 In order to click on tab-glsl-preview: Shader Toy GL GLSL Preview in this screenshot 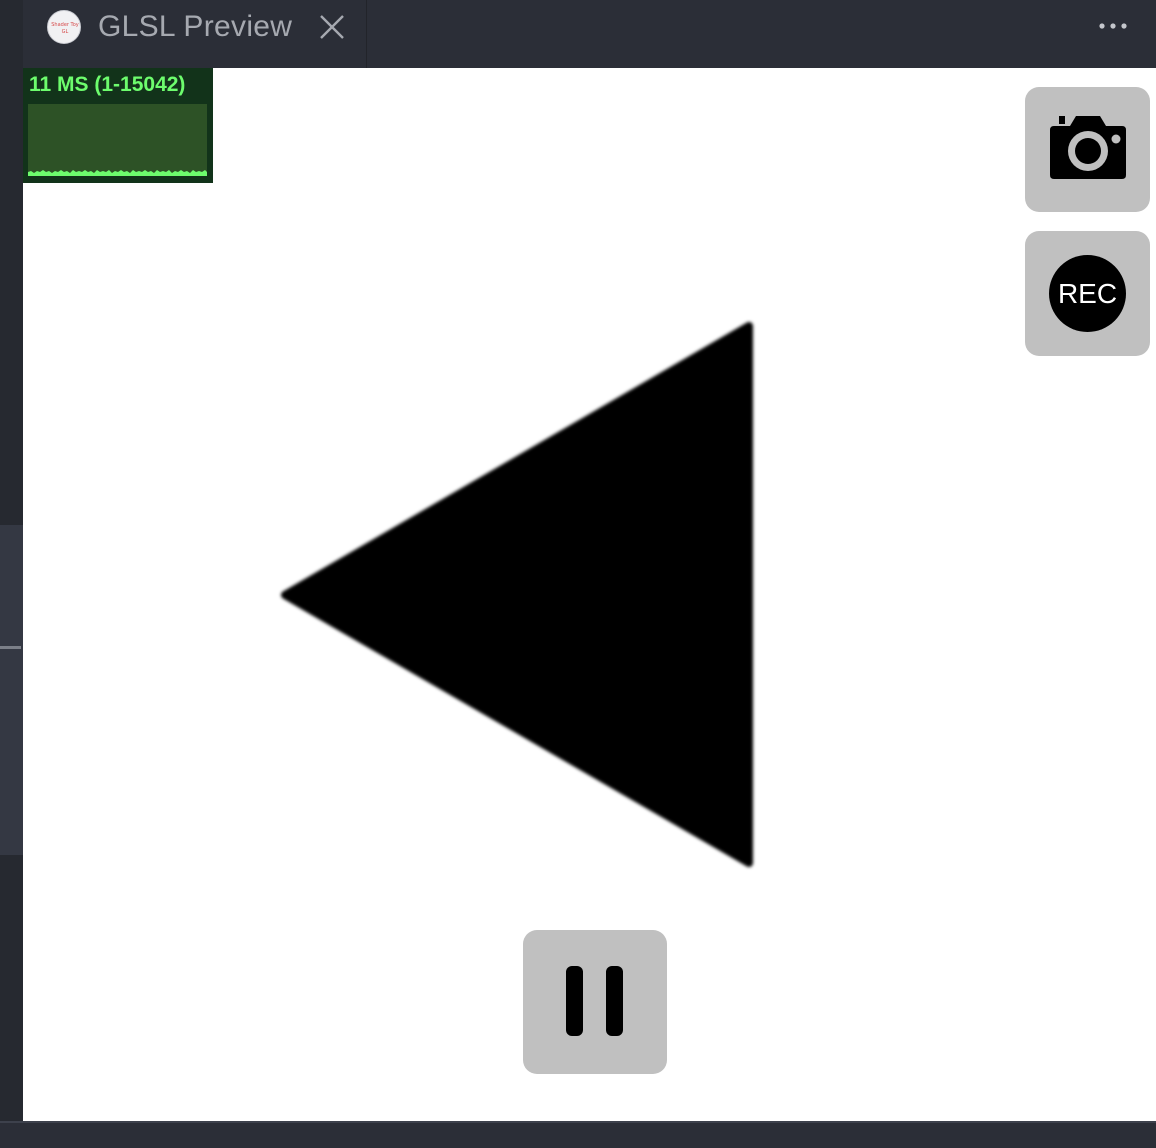, I will do `click(195, 34)`.